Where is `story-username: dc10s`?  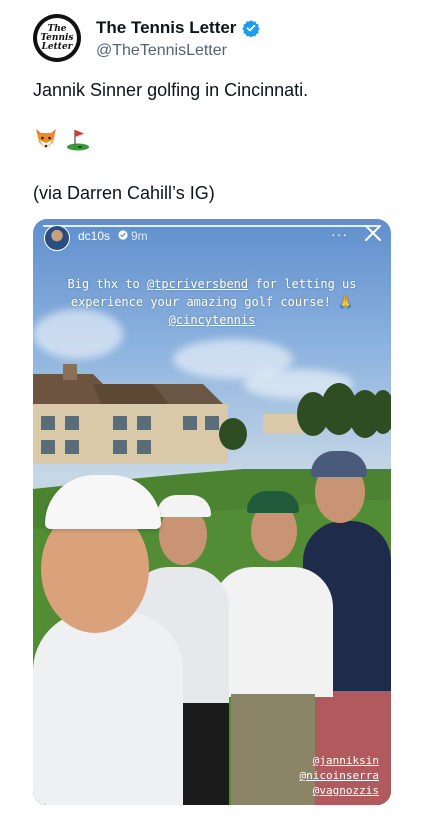
story-username: dc10s is located at coordinates (94, 236).